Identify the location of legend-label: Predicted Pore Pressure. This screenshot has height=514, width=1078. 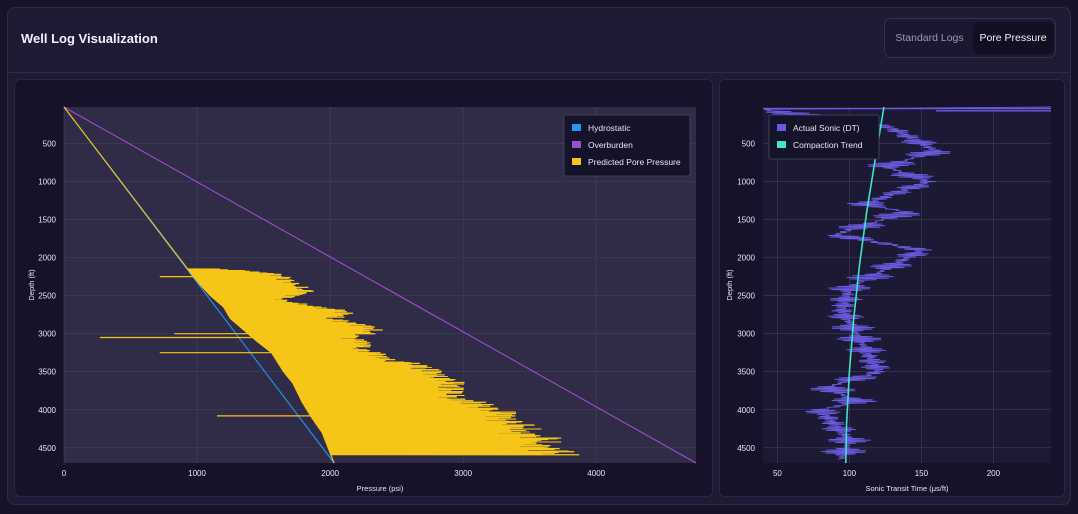
(634, 162).